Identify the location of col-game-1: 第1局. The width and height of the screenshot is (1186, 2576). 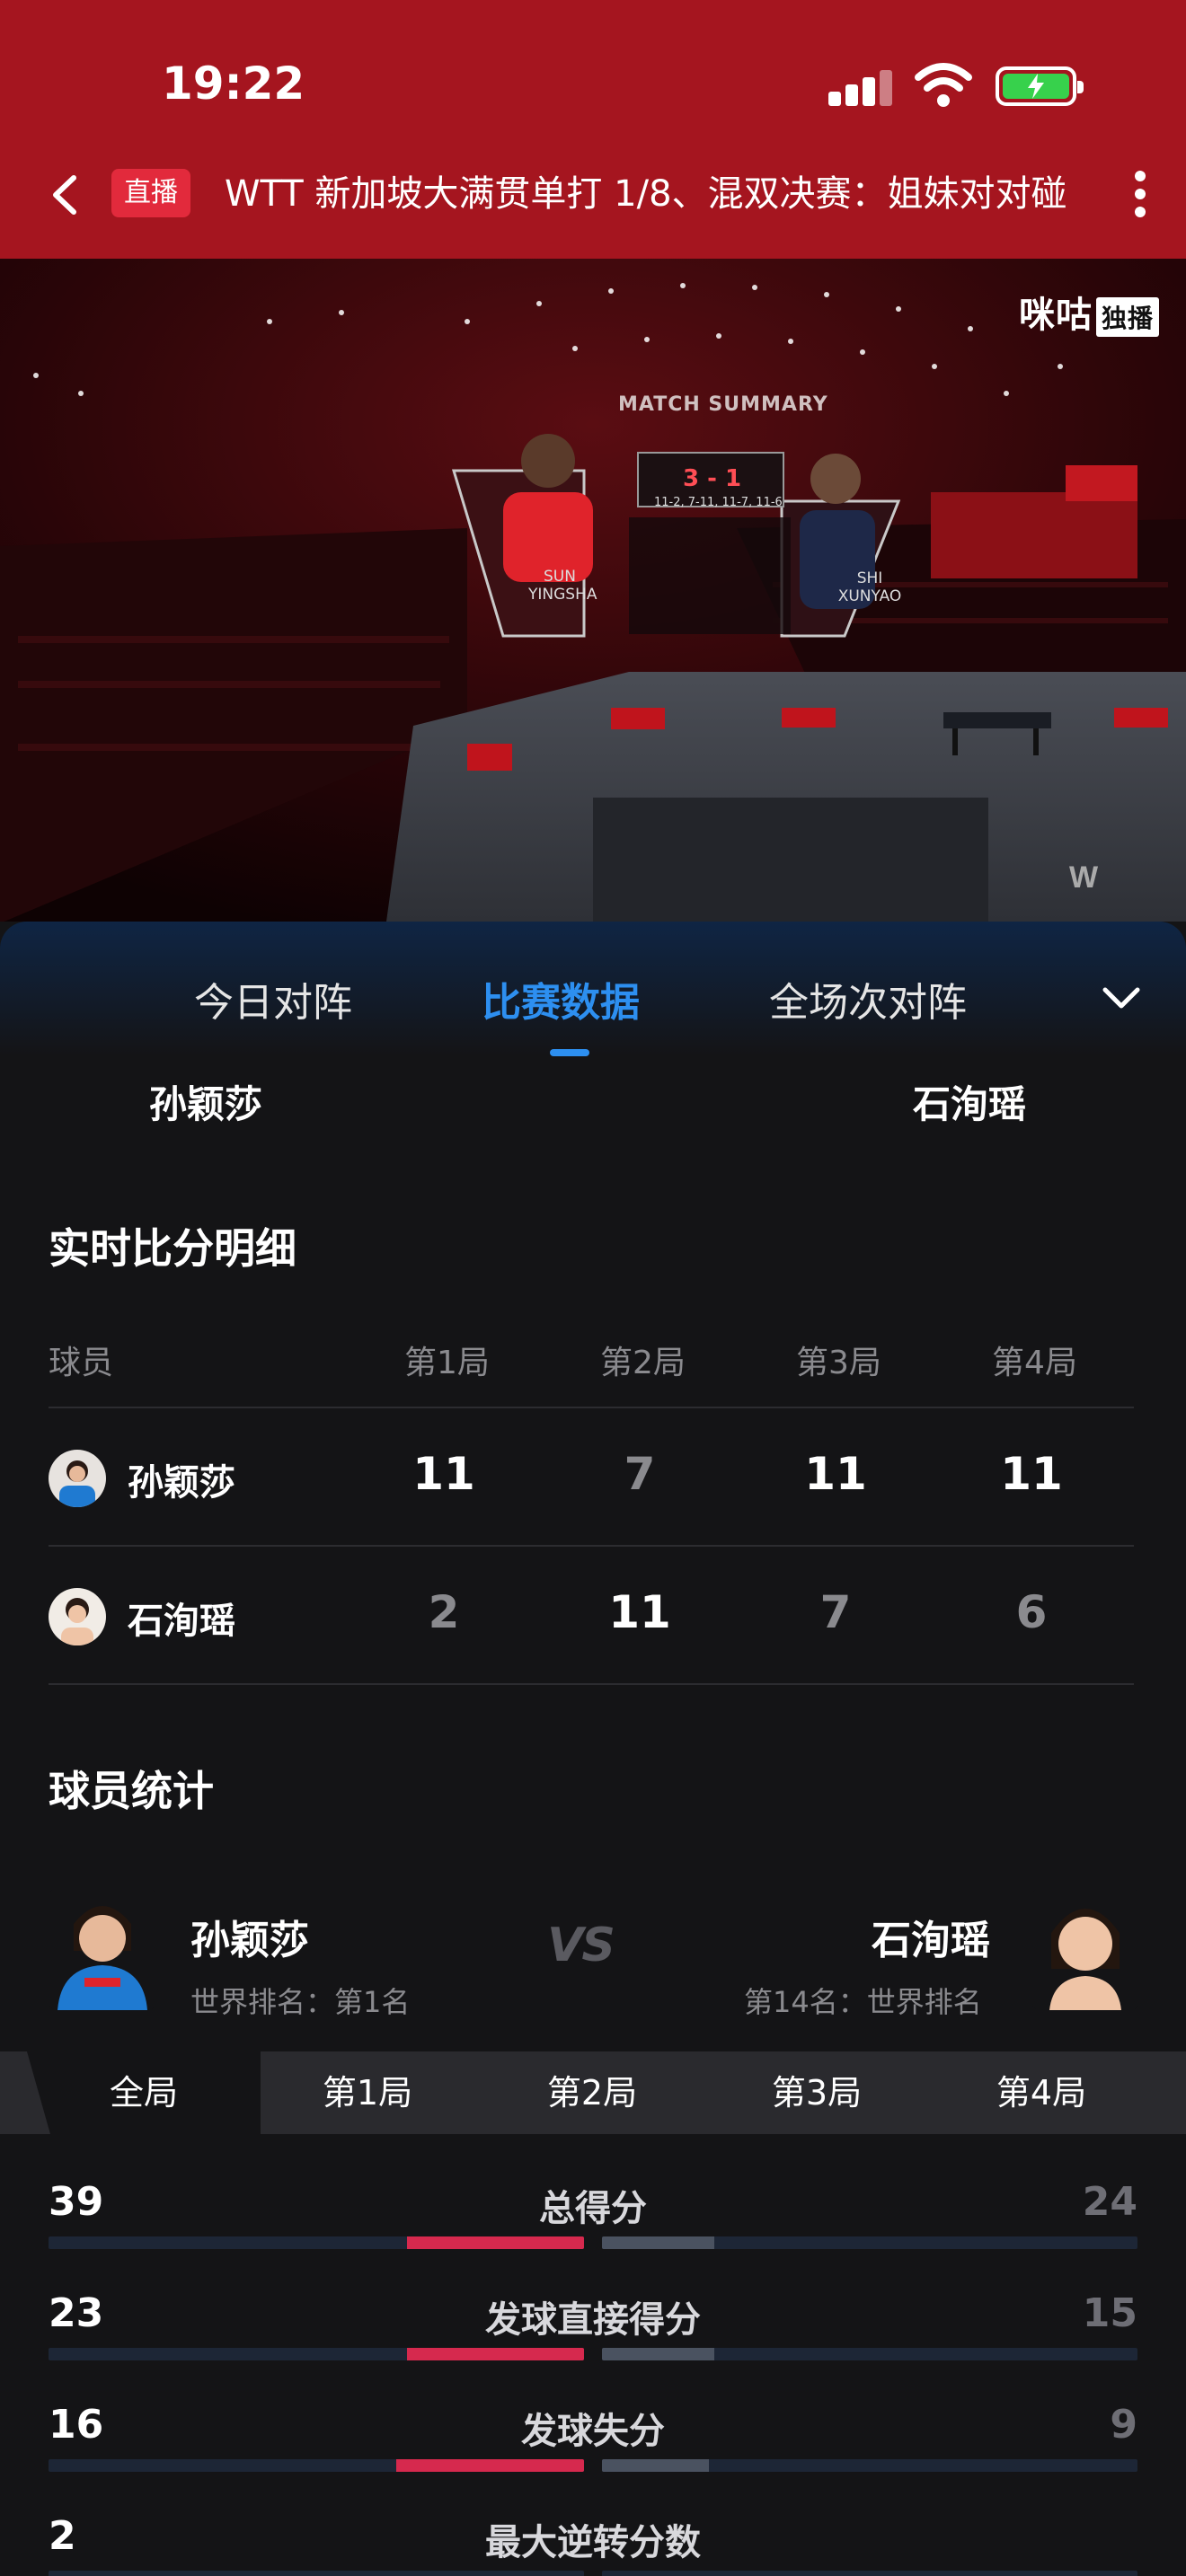
(447, 1363).